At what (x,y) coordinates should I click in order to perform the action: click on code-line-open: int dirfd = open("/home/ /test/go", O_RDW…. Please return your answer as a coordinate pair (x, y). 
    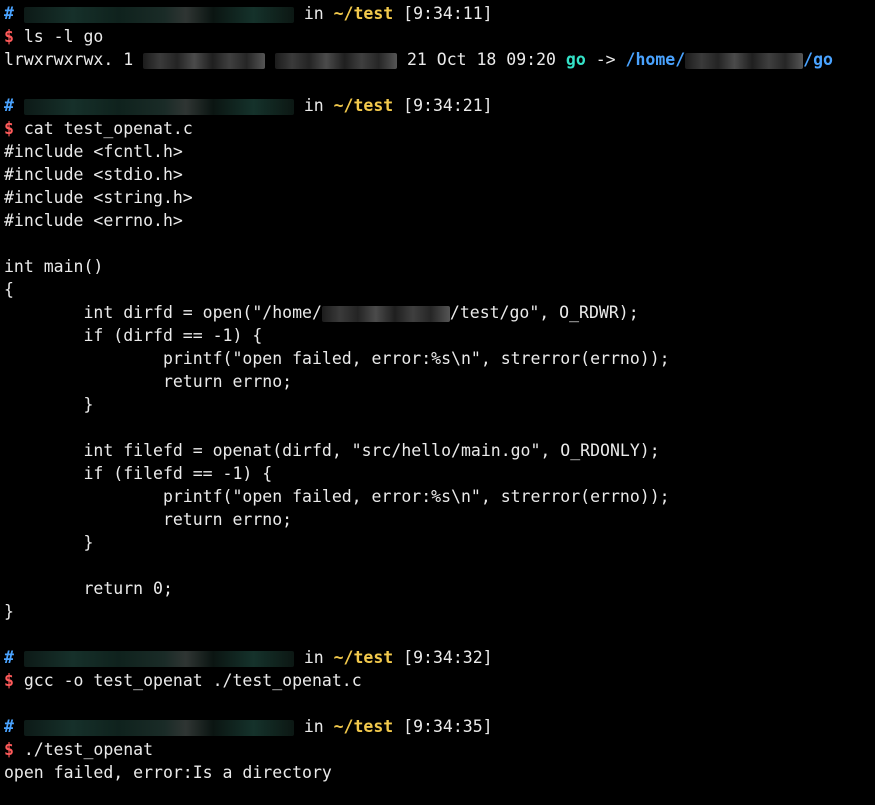
    Looking at the image, I should click on (439, 312).